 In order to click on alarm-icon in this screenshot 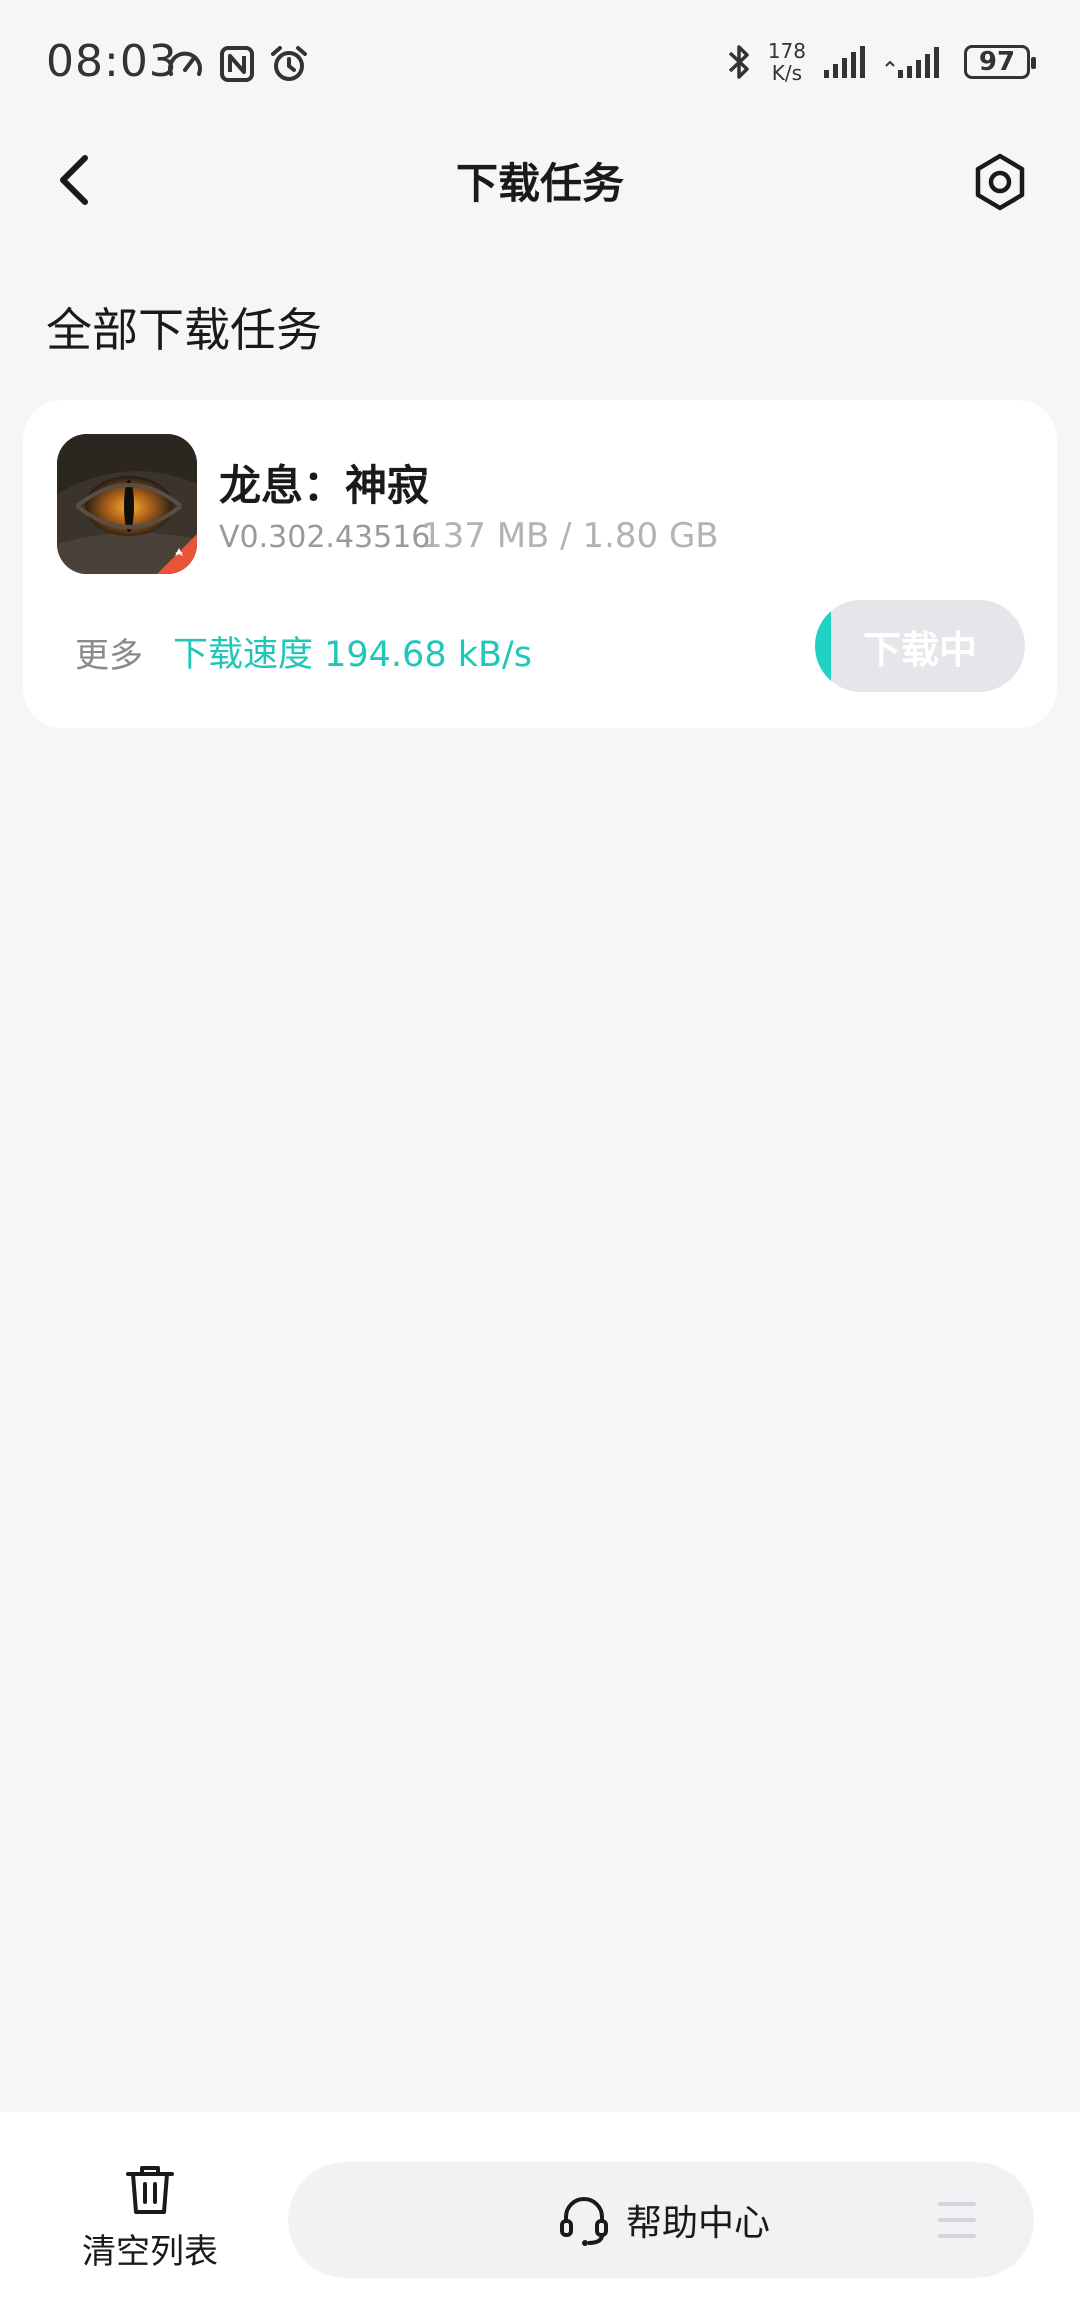, I will do `click(289, 63)`.